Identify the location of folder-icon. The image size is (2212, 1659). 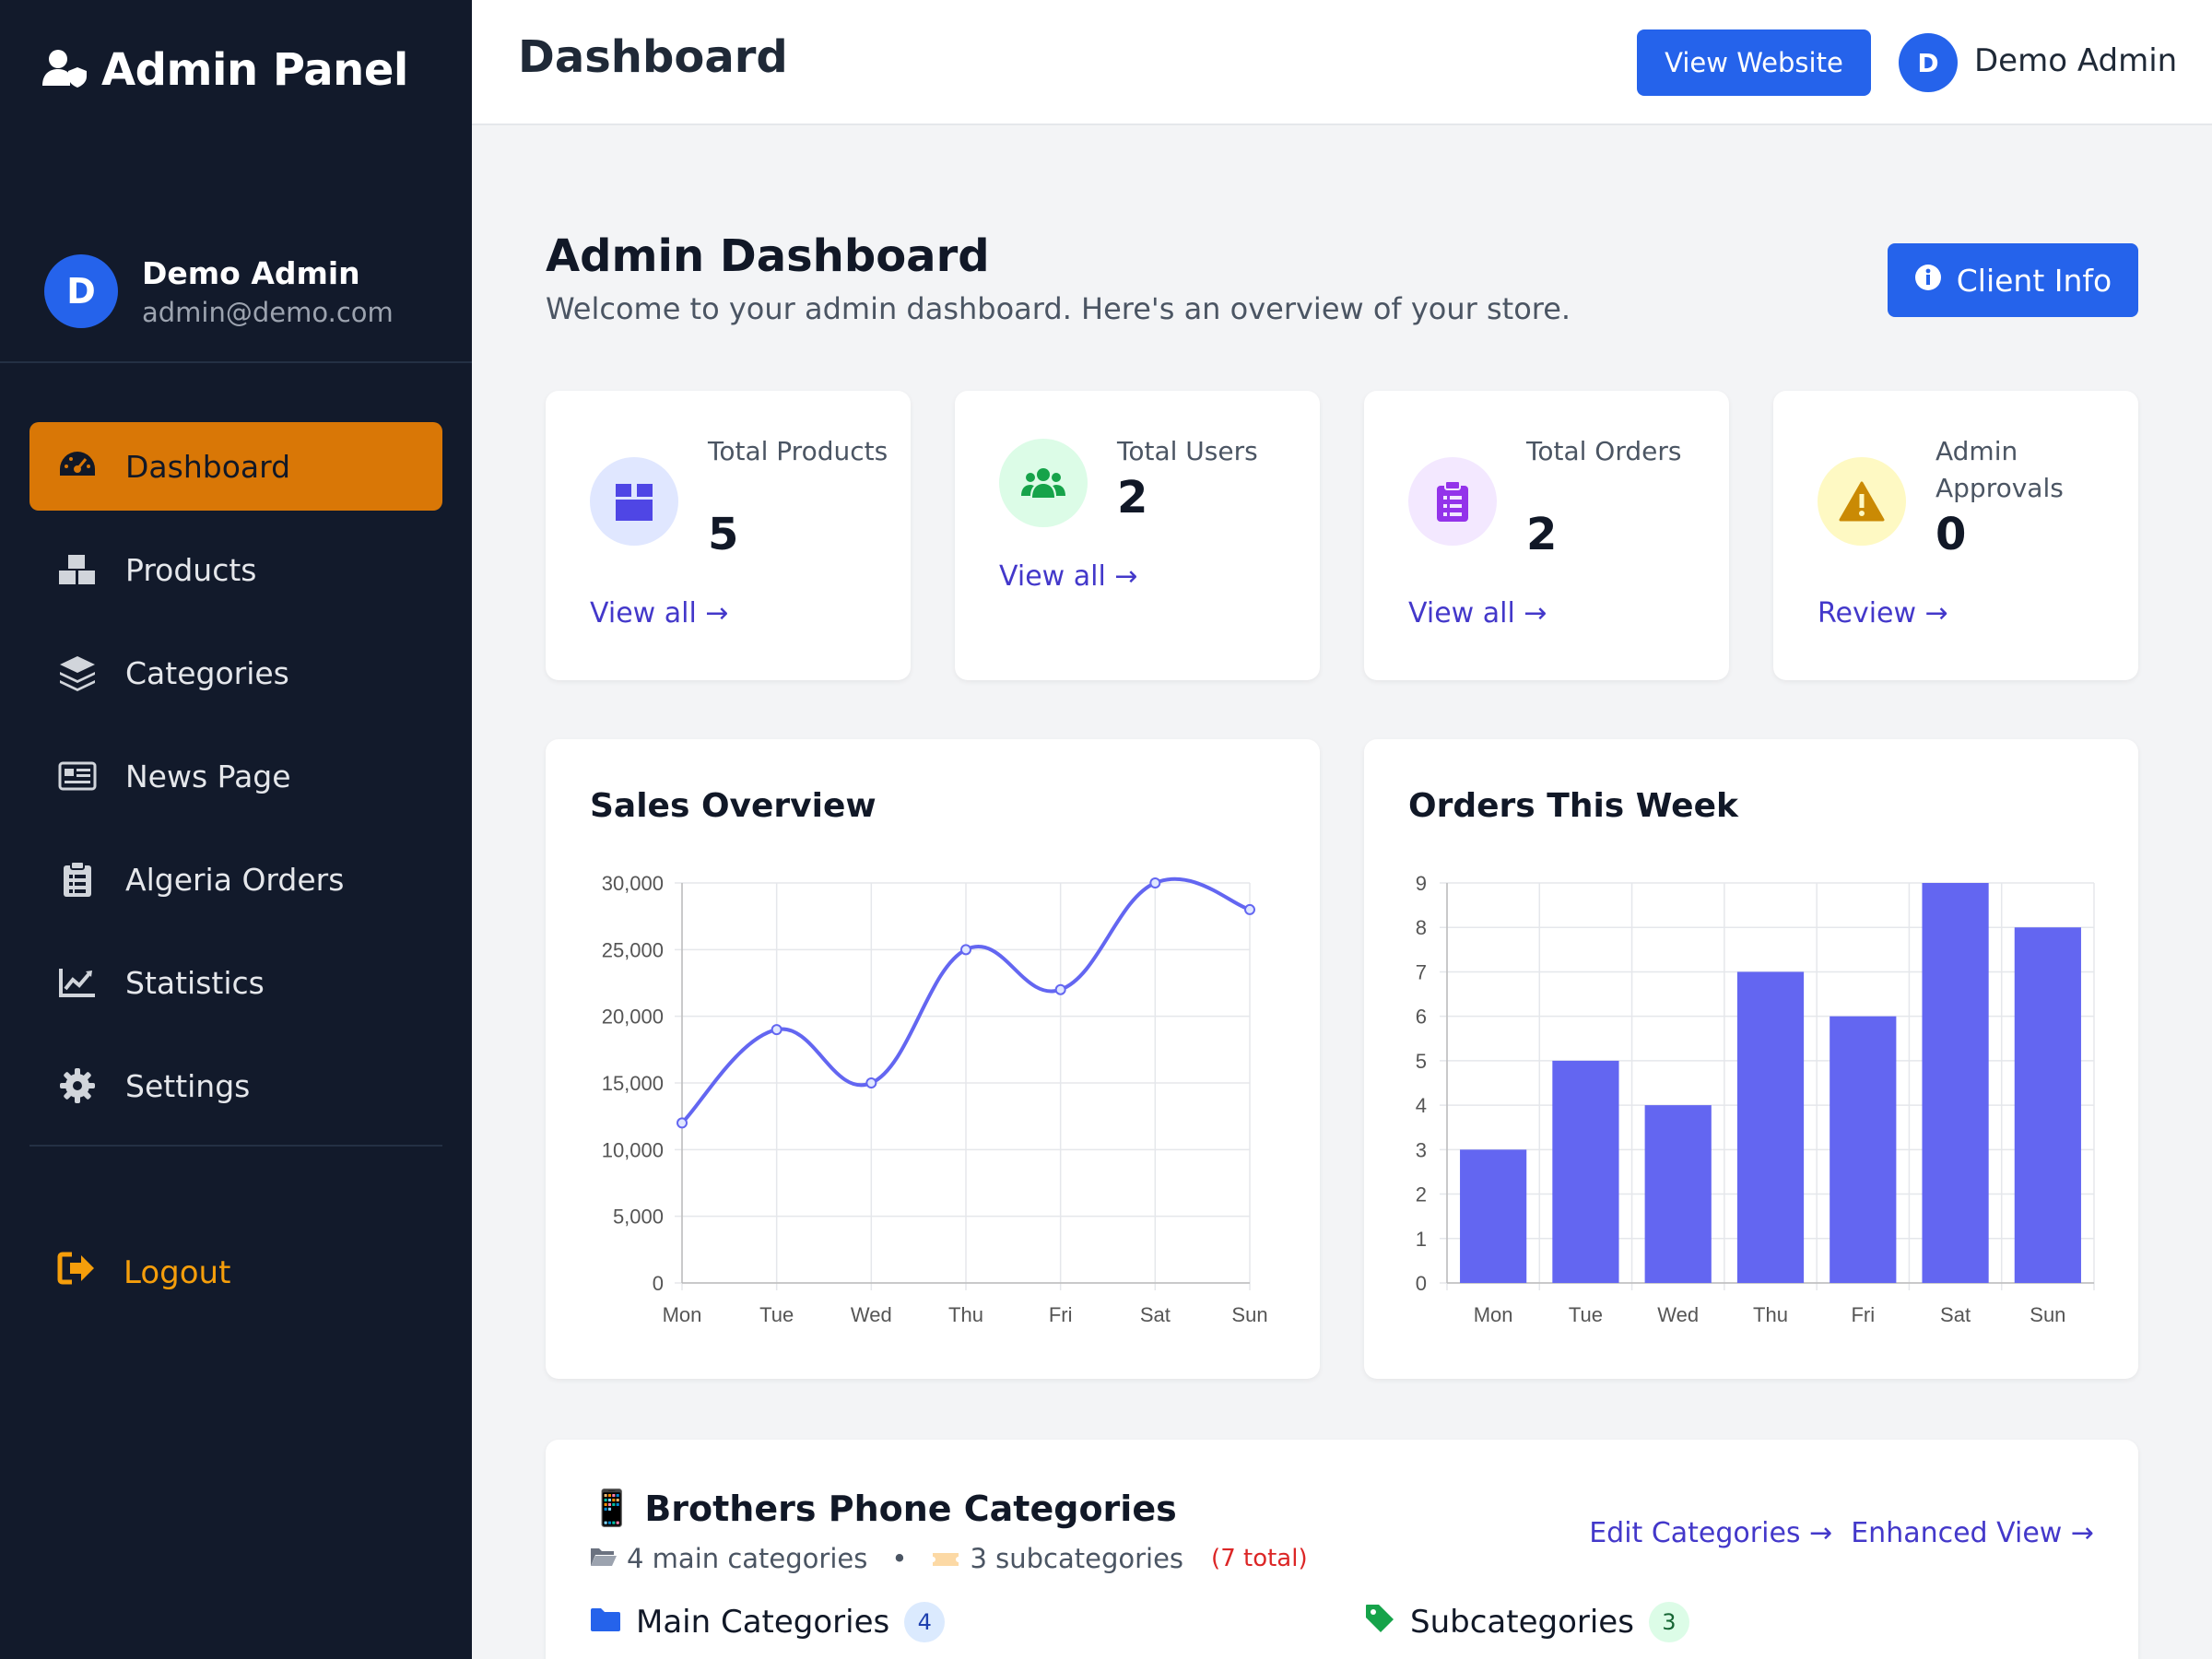
(605, 1622).